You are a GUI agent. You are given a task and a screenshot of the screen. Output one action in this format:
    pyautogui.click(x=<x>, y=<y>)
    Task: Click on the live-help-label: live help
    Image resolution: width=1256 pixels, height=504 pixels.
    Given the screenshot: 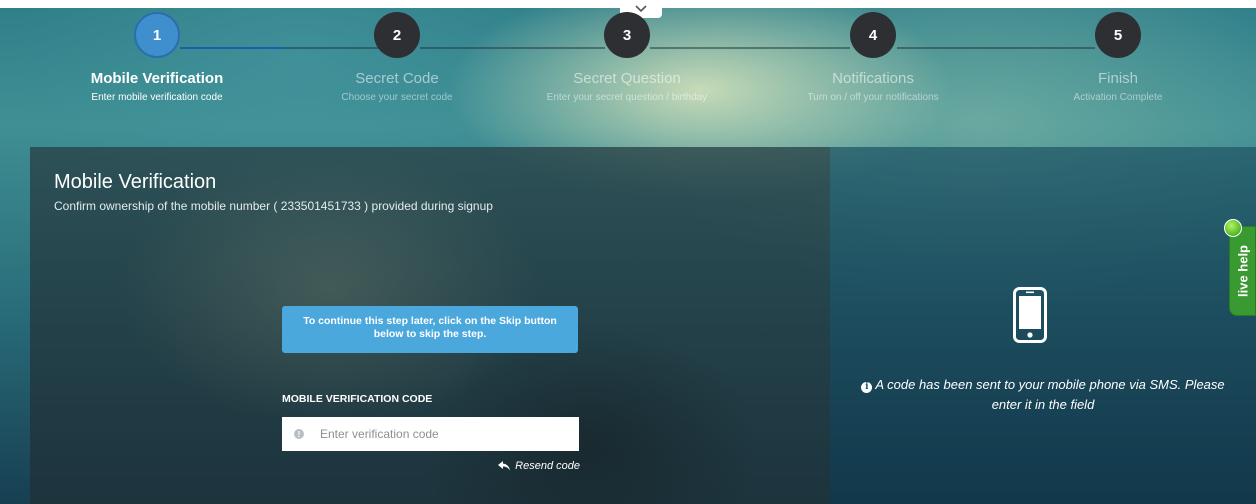 What is the action you would take?
    pyautogui.click(x=1242, y=271)
    